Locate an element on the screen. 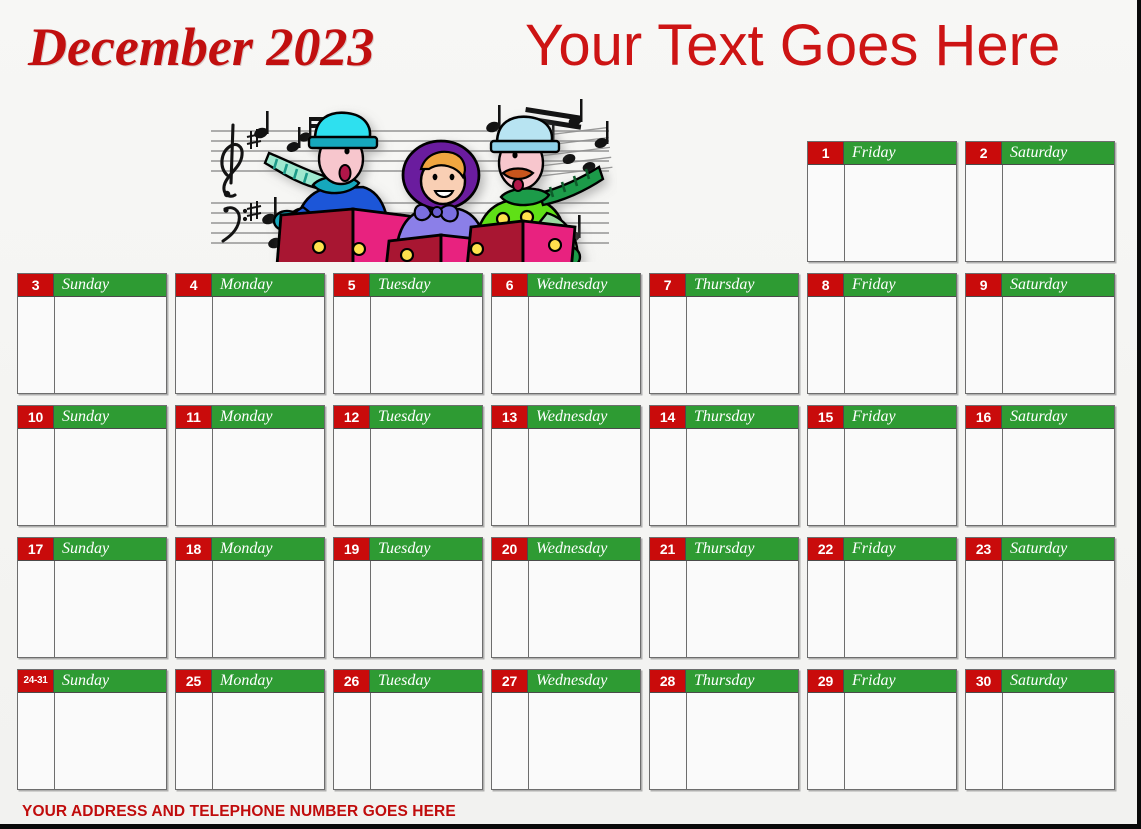 Image resolution: width=1141 pixels, height=829 pixels. day-cell: 5 Tuesday is located at coordinates (408, 333).